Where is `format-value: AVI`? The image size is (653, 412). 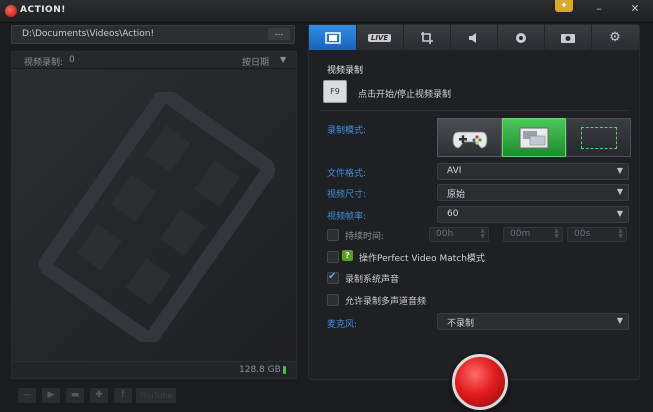 format-value: AVI is located at coordinates (454, 171).